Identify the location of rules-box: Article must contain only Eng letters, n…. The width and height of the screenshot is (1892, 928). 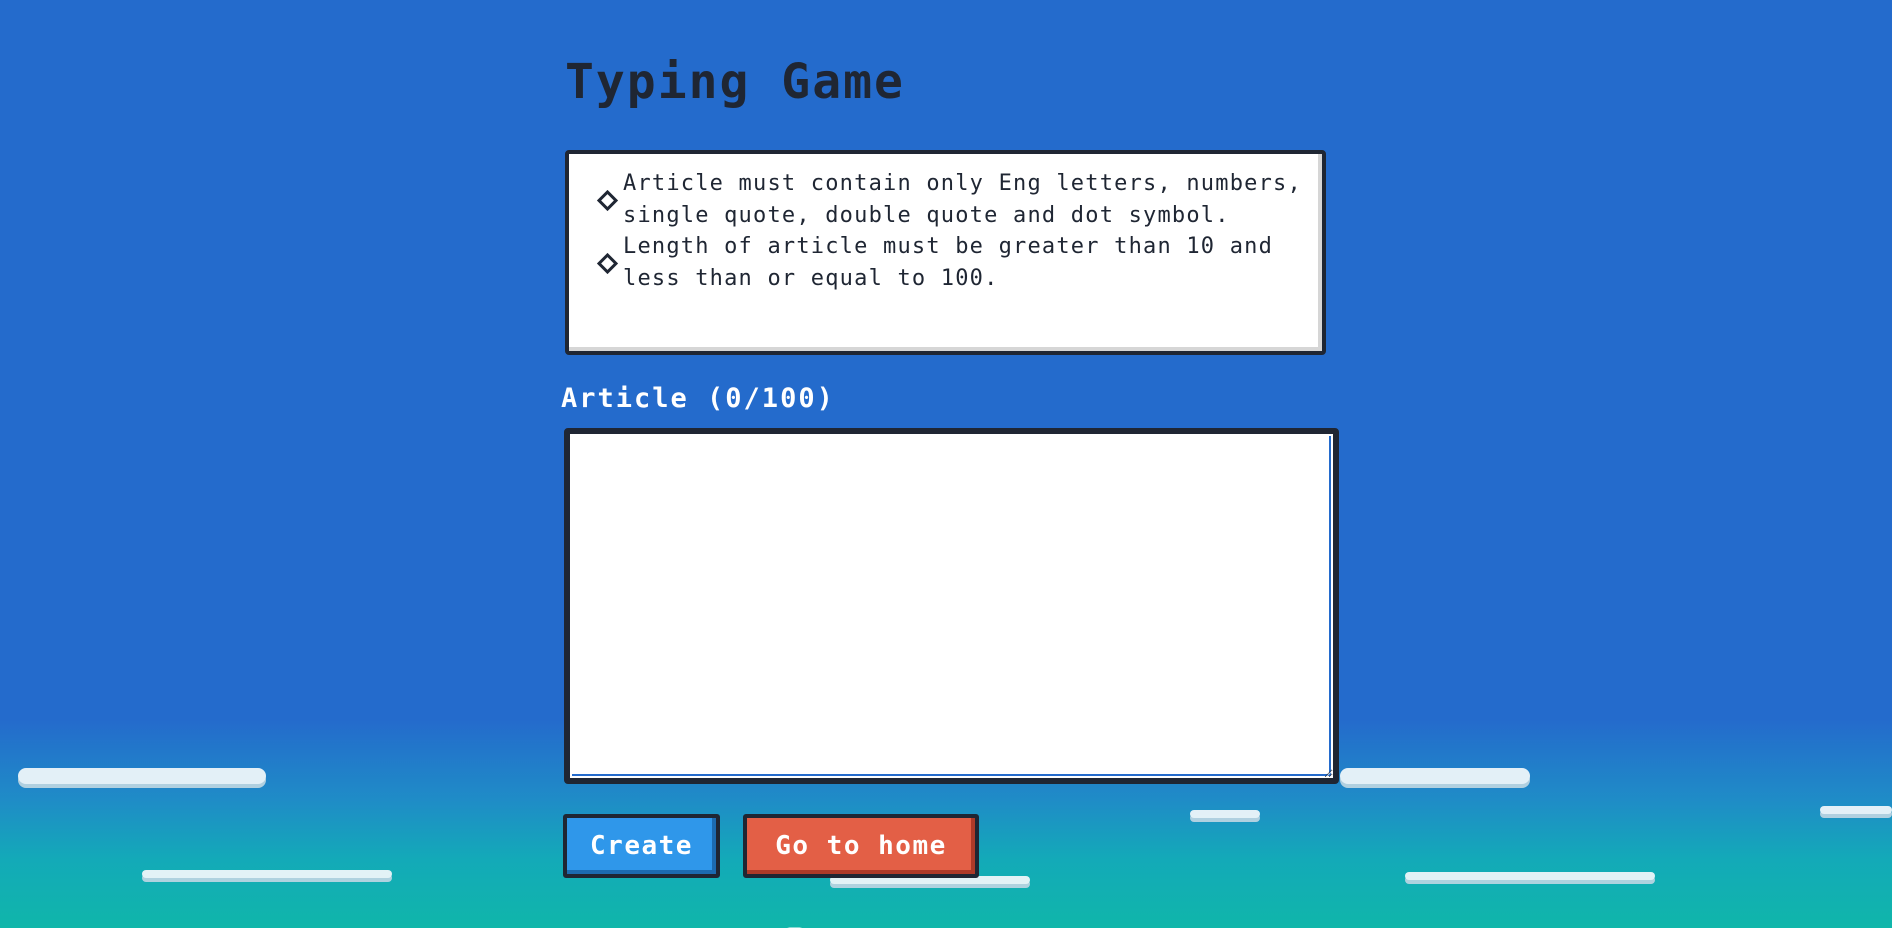
(945, 252).